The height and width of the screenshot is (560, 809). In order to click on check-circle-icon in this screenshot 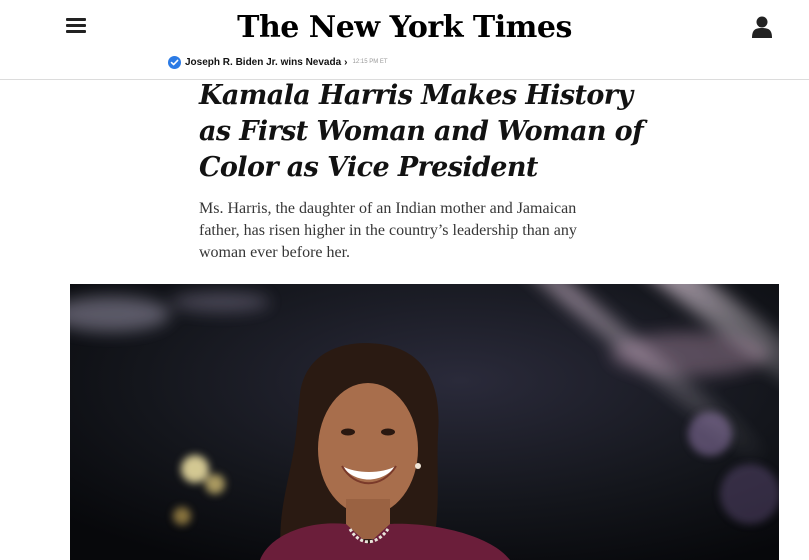, I will do `click(174, 62)`.